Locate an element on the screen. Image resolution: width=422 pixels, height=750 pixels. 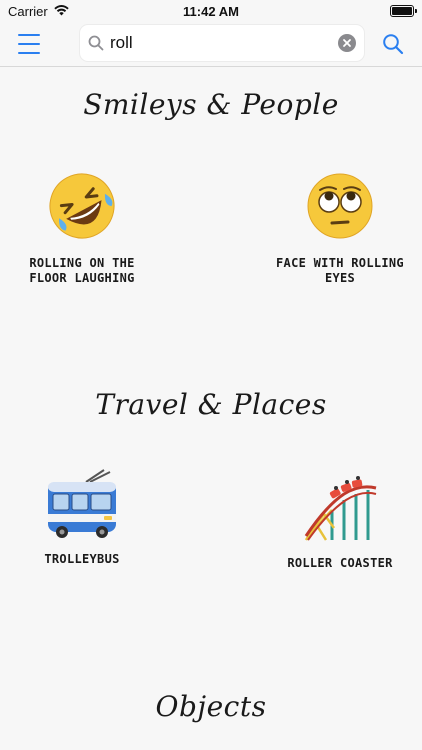
section-title-objects: Objects is located at coordinates (211, 706).